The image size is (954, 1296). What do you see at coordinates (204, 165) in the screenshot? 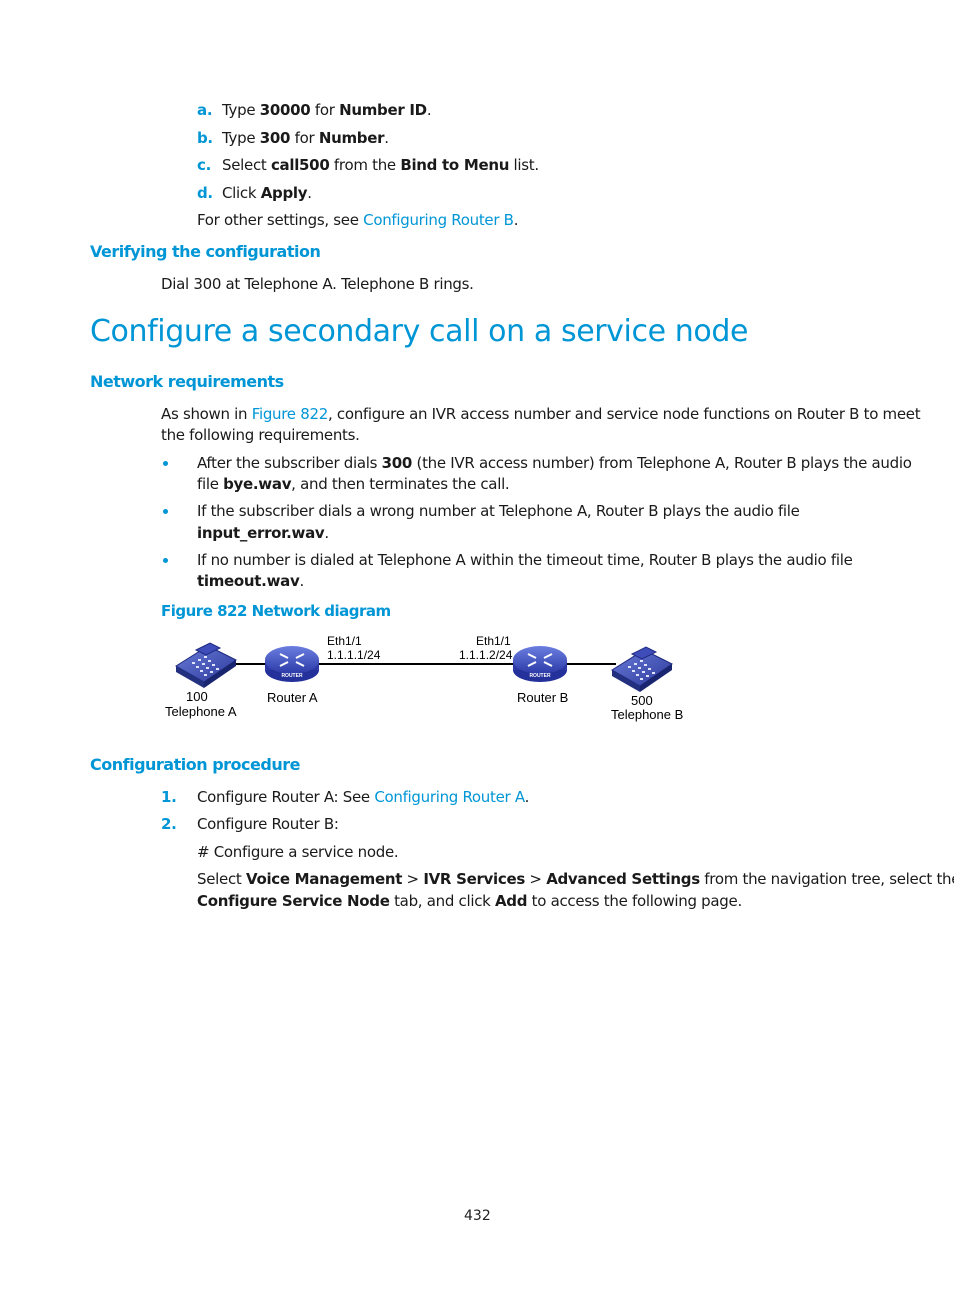
I see `step-label: c.` at bounding box center [204, 165].